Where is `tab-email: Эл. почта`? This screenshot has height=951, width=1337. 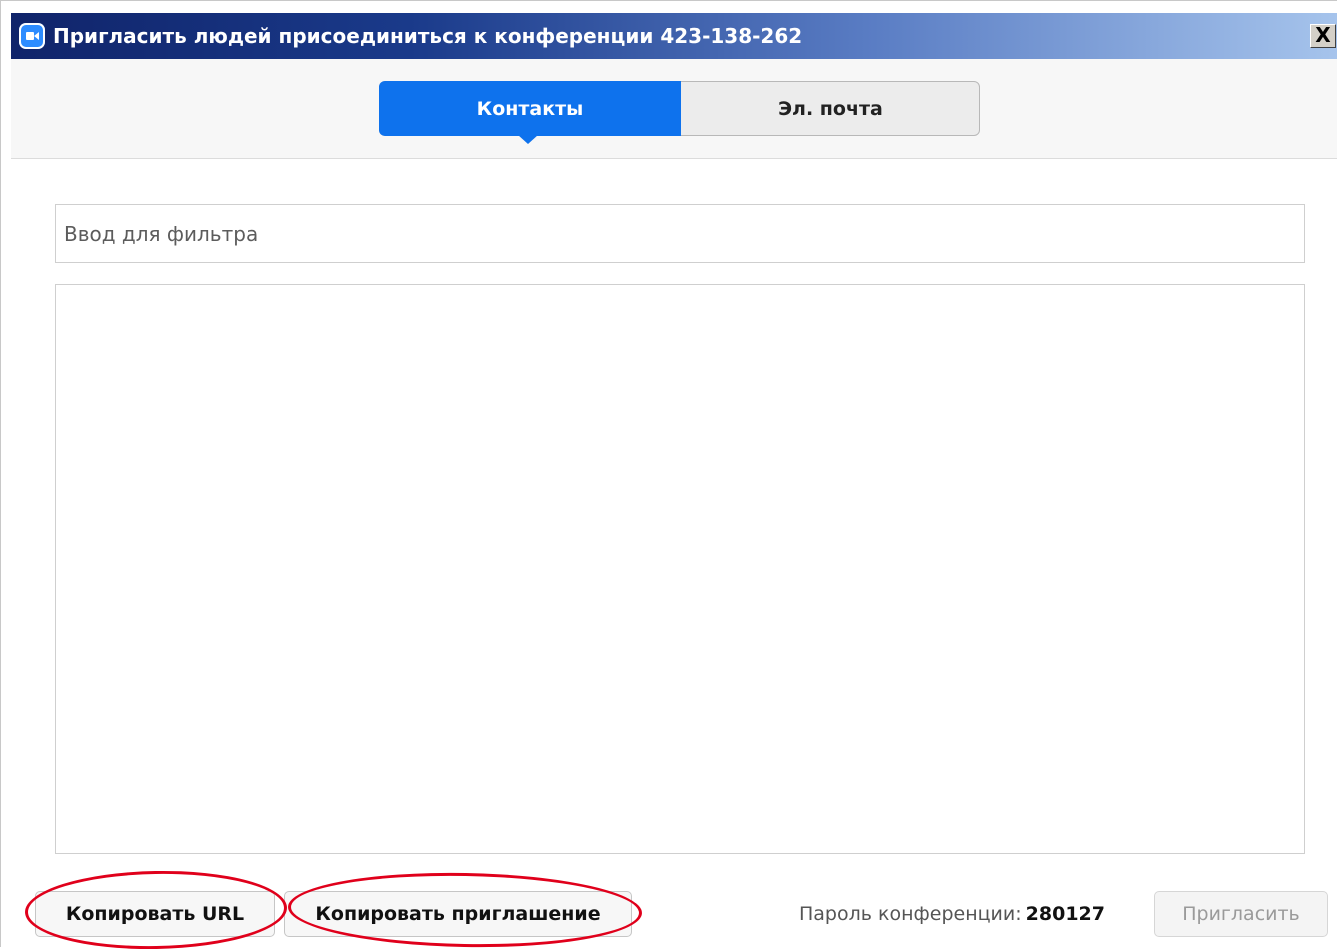
tab-email: Эл. почта is located at coordinates (830, 108).